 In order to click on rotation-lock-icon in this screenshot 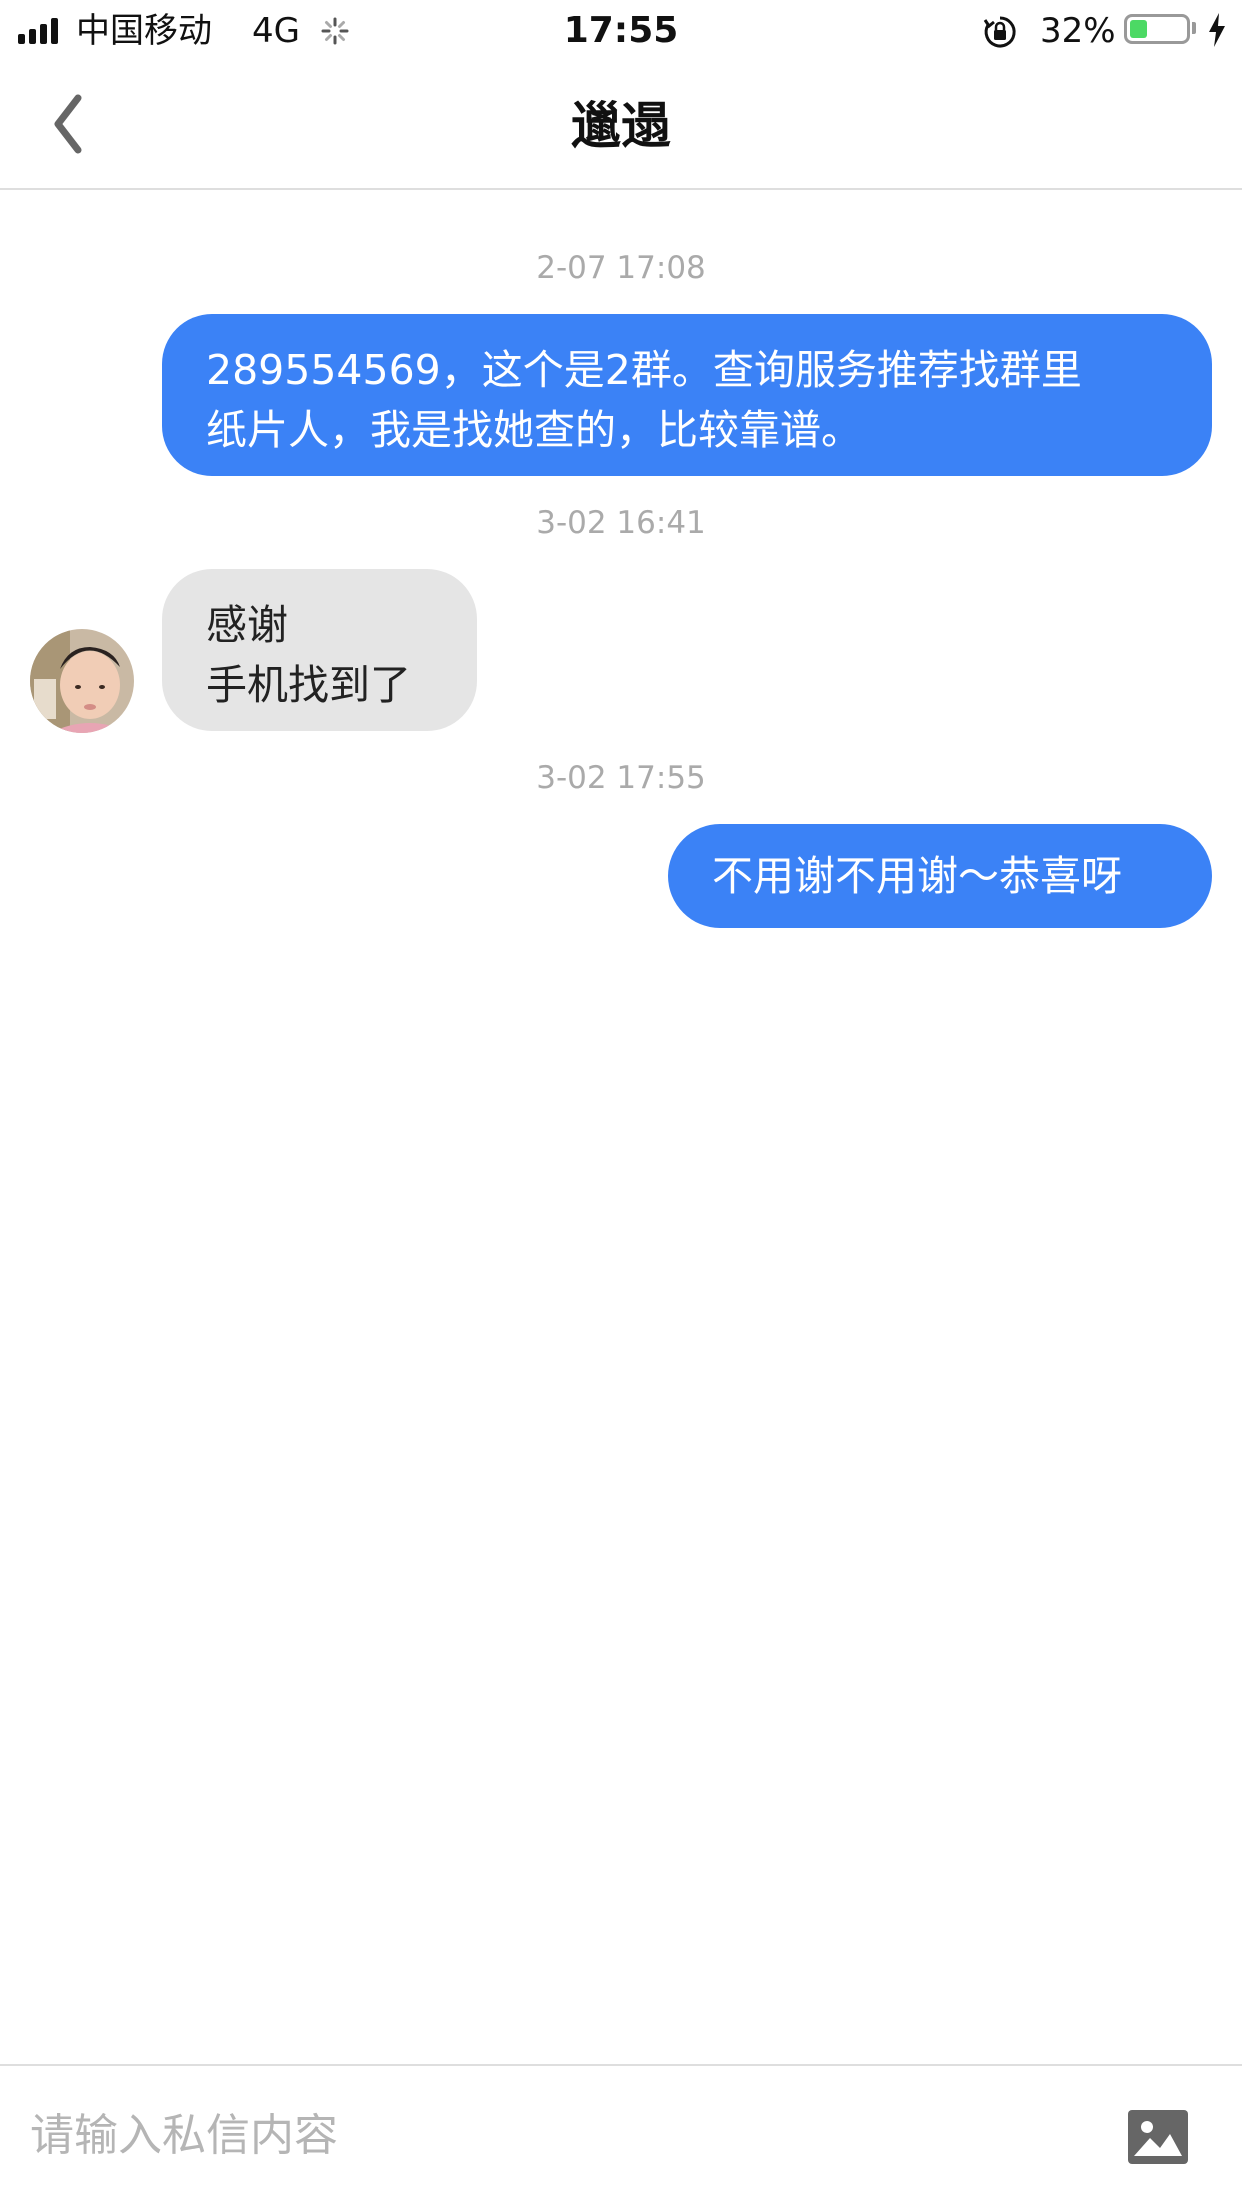, I will do `click(999, 32)`.